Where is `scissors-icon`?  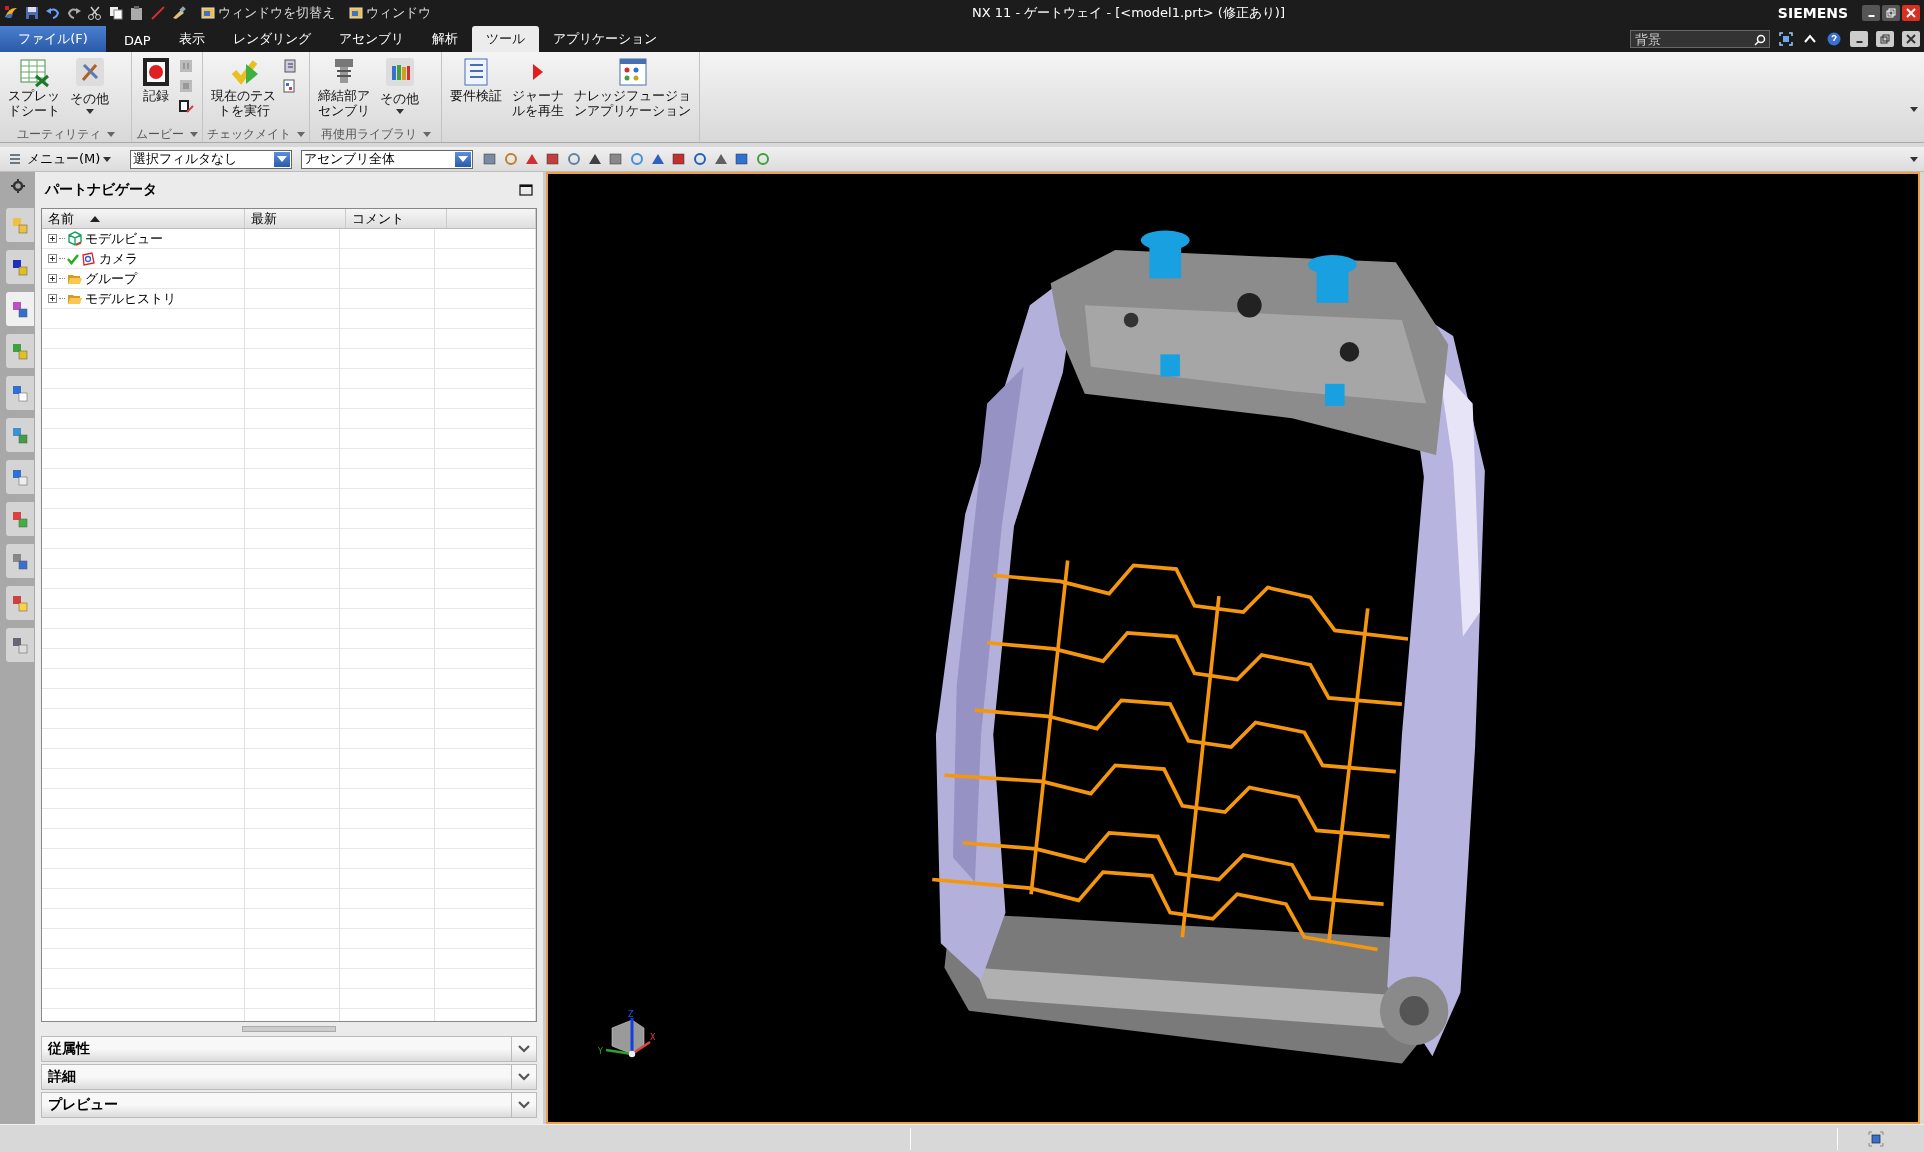
scissors-icon is located at coordinates (95, 12).